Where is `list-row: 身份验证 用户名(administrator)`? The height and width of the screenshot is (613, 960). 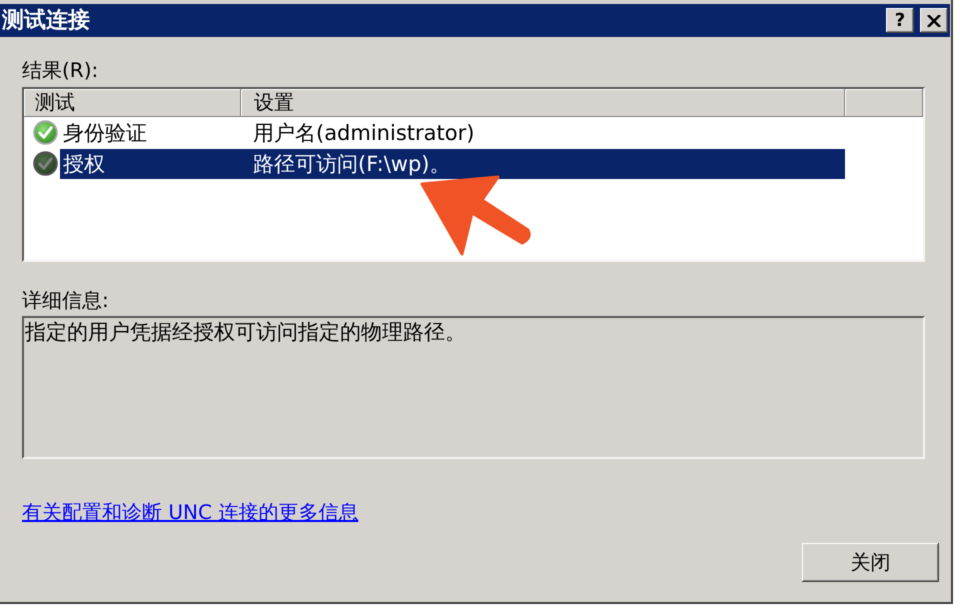
list-row: 身份验证 用户名(administrator) is located at coordinates (452, 133).